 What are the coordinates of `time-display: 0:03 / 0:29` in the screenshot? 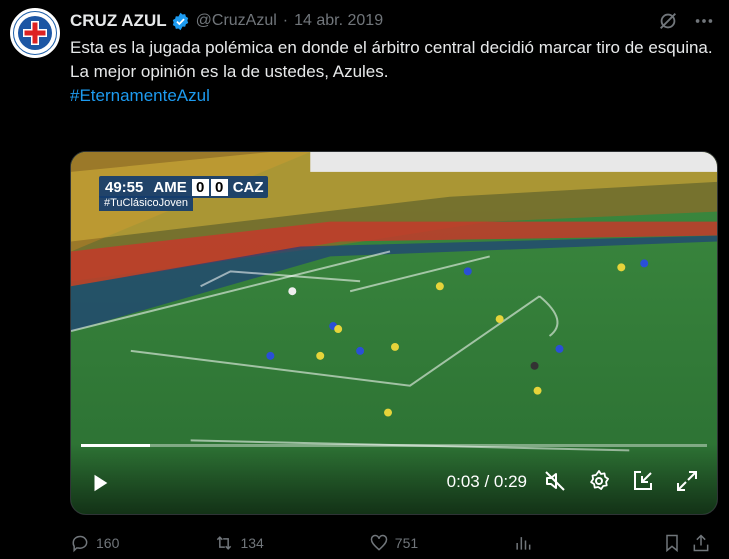 It's located at (486, 481).